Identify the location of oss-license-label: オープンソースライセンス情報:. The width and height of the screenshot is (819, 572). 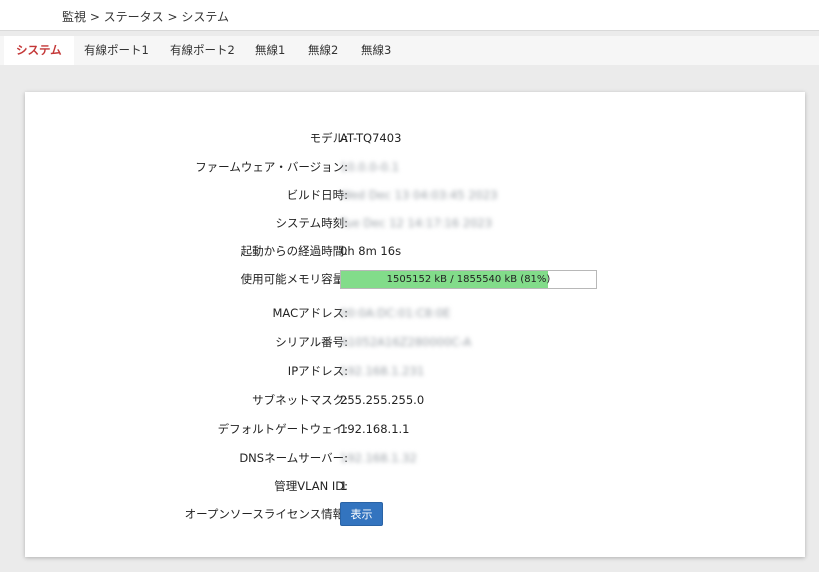
(266, 514).